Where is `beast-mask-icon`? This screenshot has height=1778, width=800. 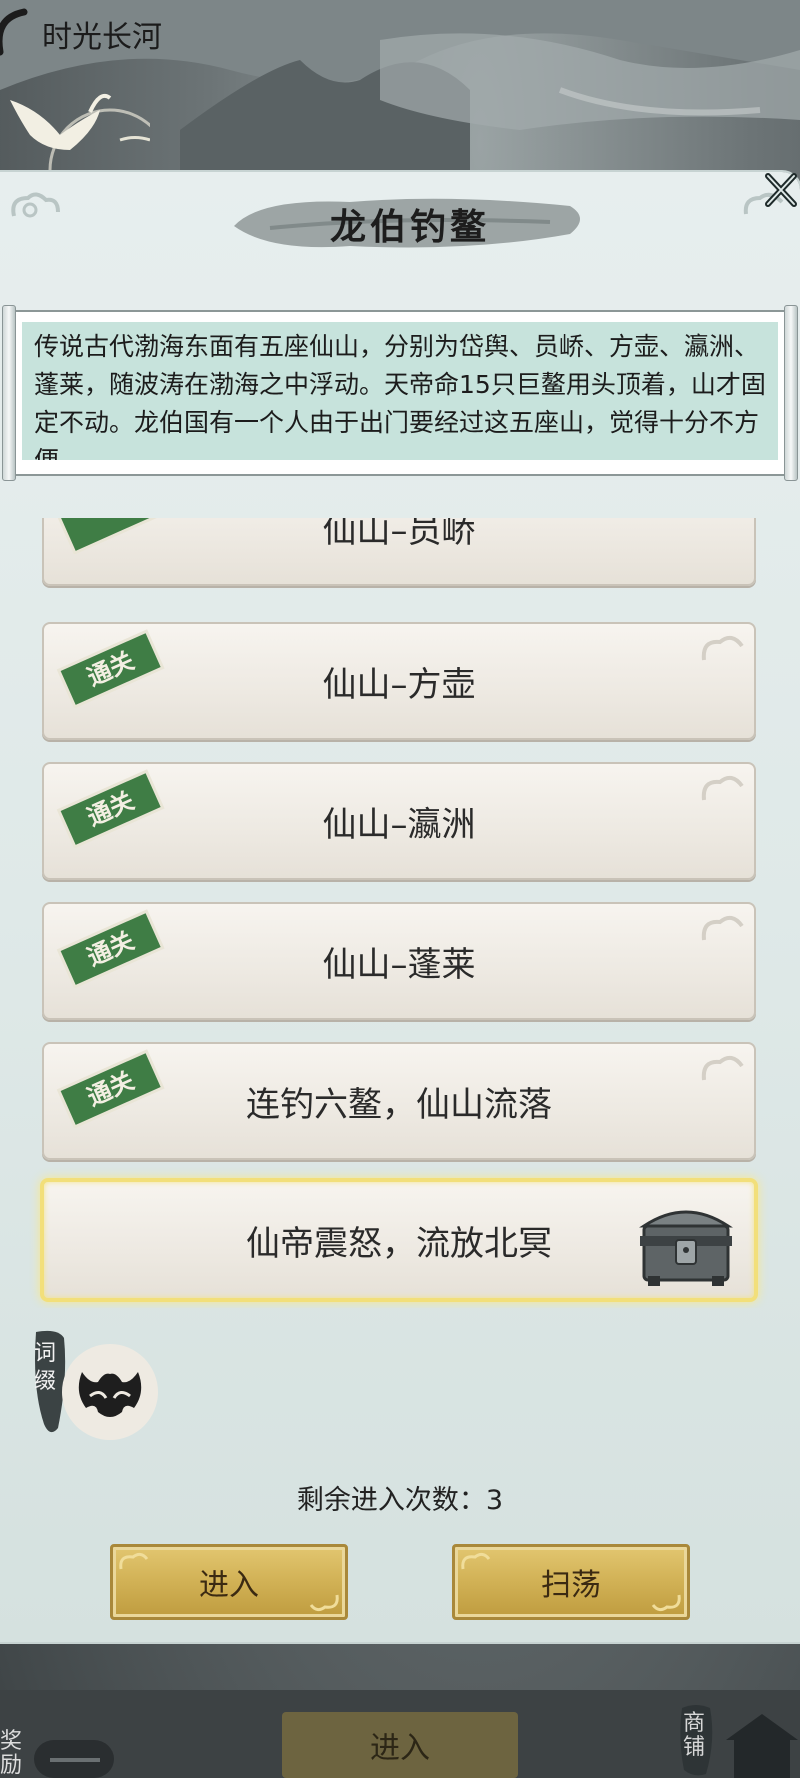
beast-mask-icon is located at coordinates (110, 1392).